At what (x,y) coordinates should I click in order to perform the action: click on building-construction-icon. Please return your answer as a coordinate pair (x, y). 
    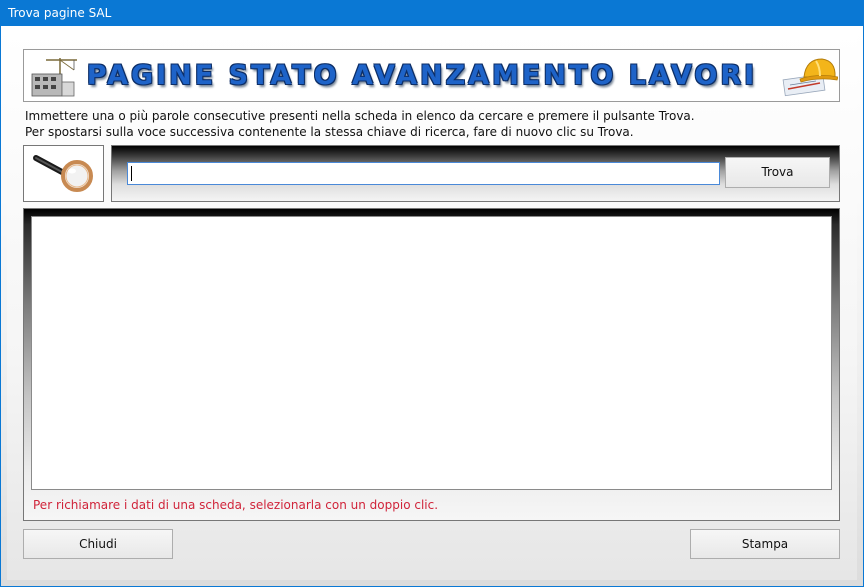
    Looking at the image, I should click on (54, 77).